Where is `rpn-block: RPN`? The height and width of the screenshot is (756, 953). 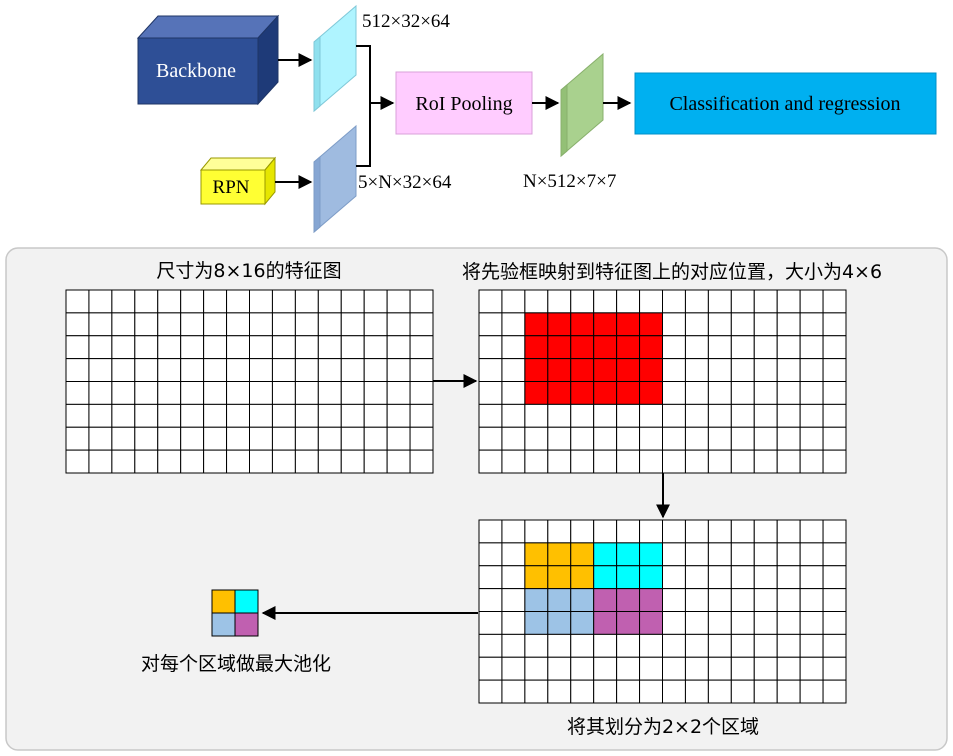 rpn-block: RPN is located at coordinates (238, 181).